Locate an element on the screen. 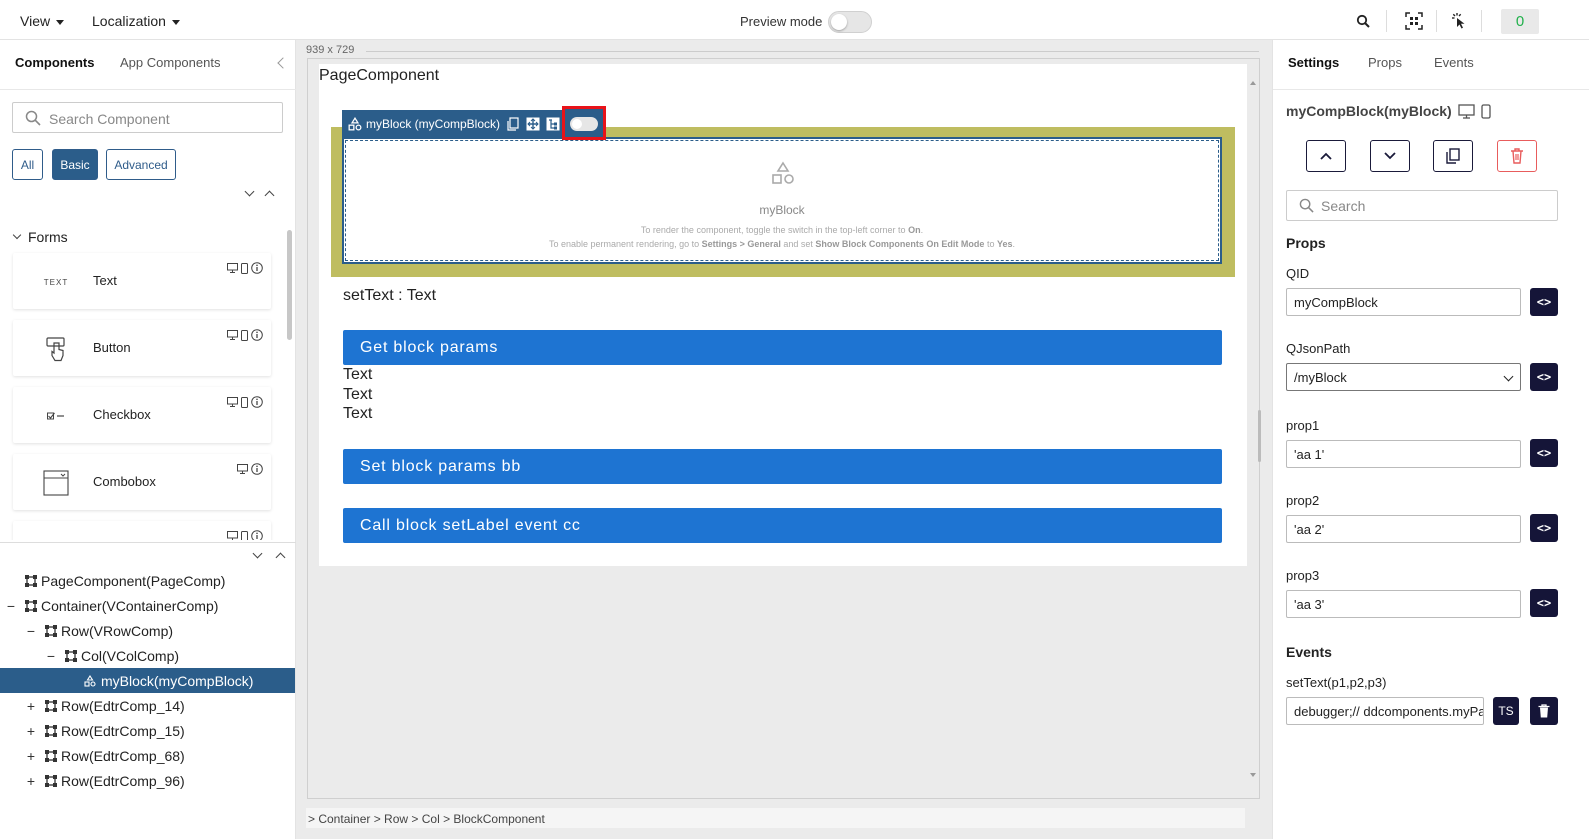  component-card-text: TEXT Text is located at coordinates (142, 281).